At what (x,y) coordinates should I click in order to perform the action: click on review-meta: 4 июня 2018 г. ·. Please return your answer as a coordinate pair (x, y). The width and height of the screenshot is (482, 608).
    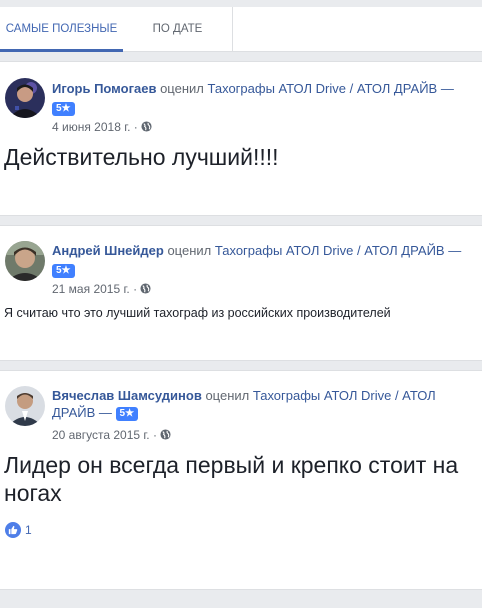
    Looking at the image, I should click on (102, 127).